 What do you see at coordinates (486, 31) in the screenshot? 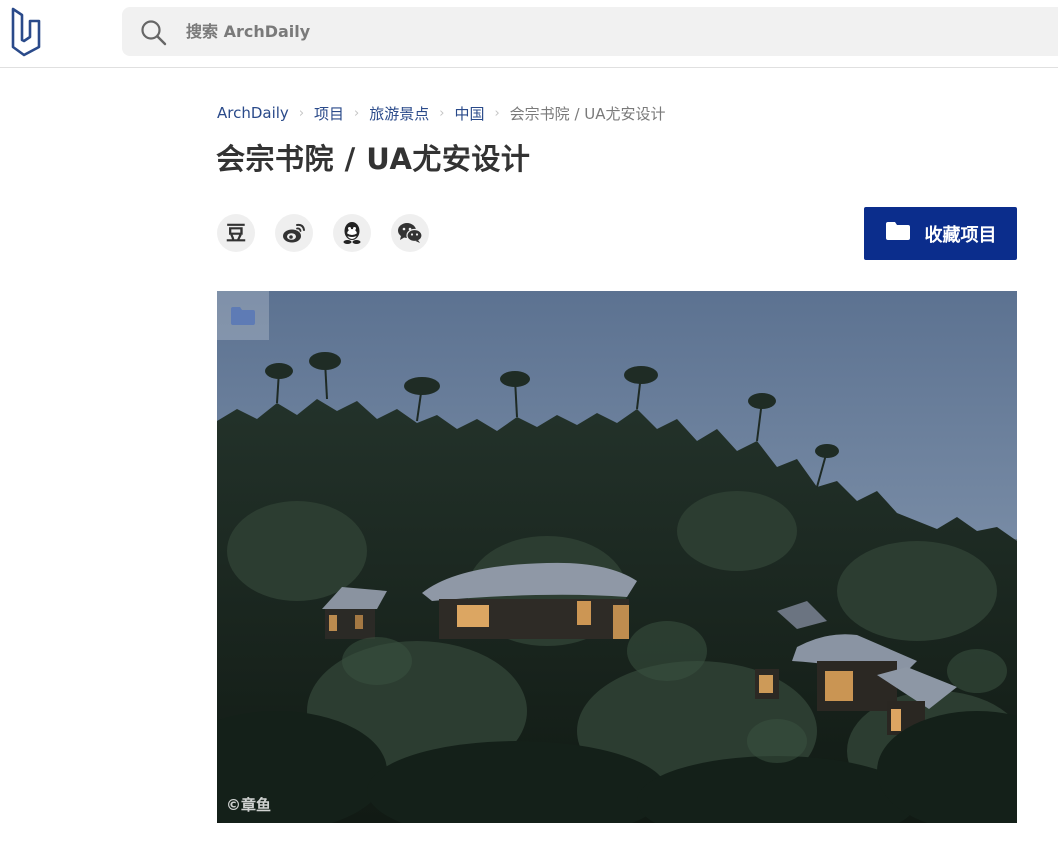
I see `search-input` at bounding box center [486, 31].